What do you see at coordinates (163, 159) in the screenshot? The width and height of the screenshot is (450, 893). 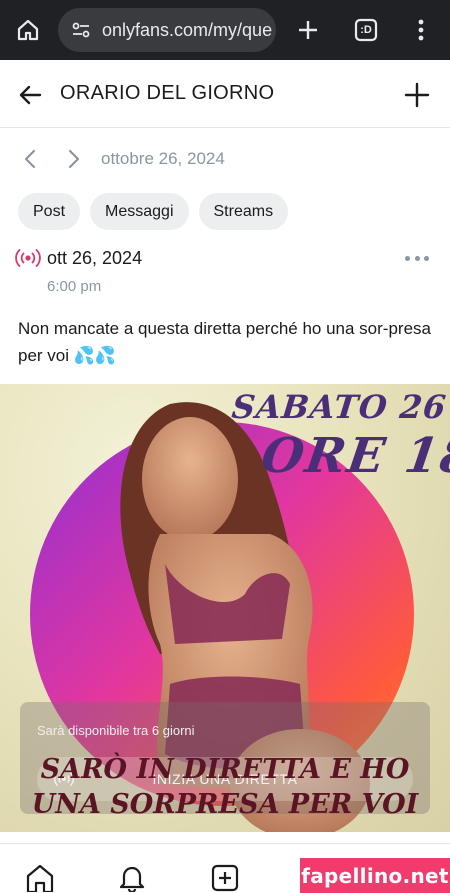 I see `current-date: ottobre 26, 2024` at bounding box center [163, 159].